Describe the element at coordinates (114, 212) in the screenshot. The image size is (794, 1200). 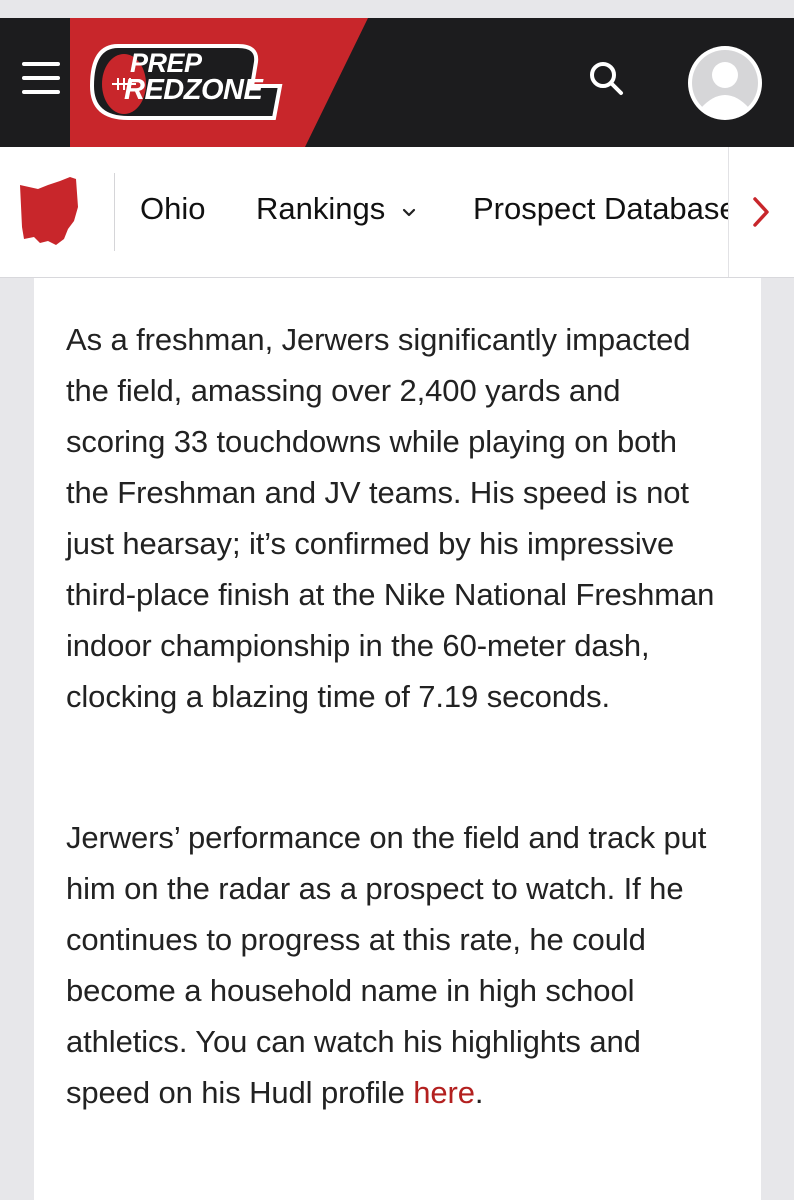
I see `subnav-divider` at that location.